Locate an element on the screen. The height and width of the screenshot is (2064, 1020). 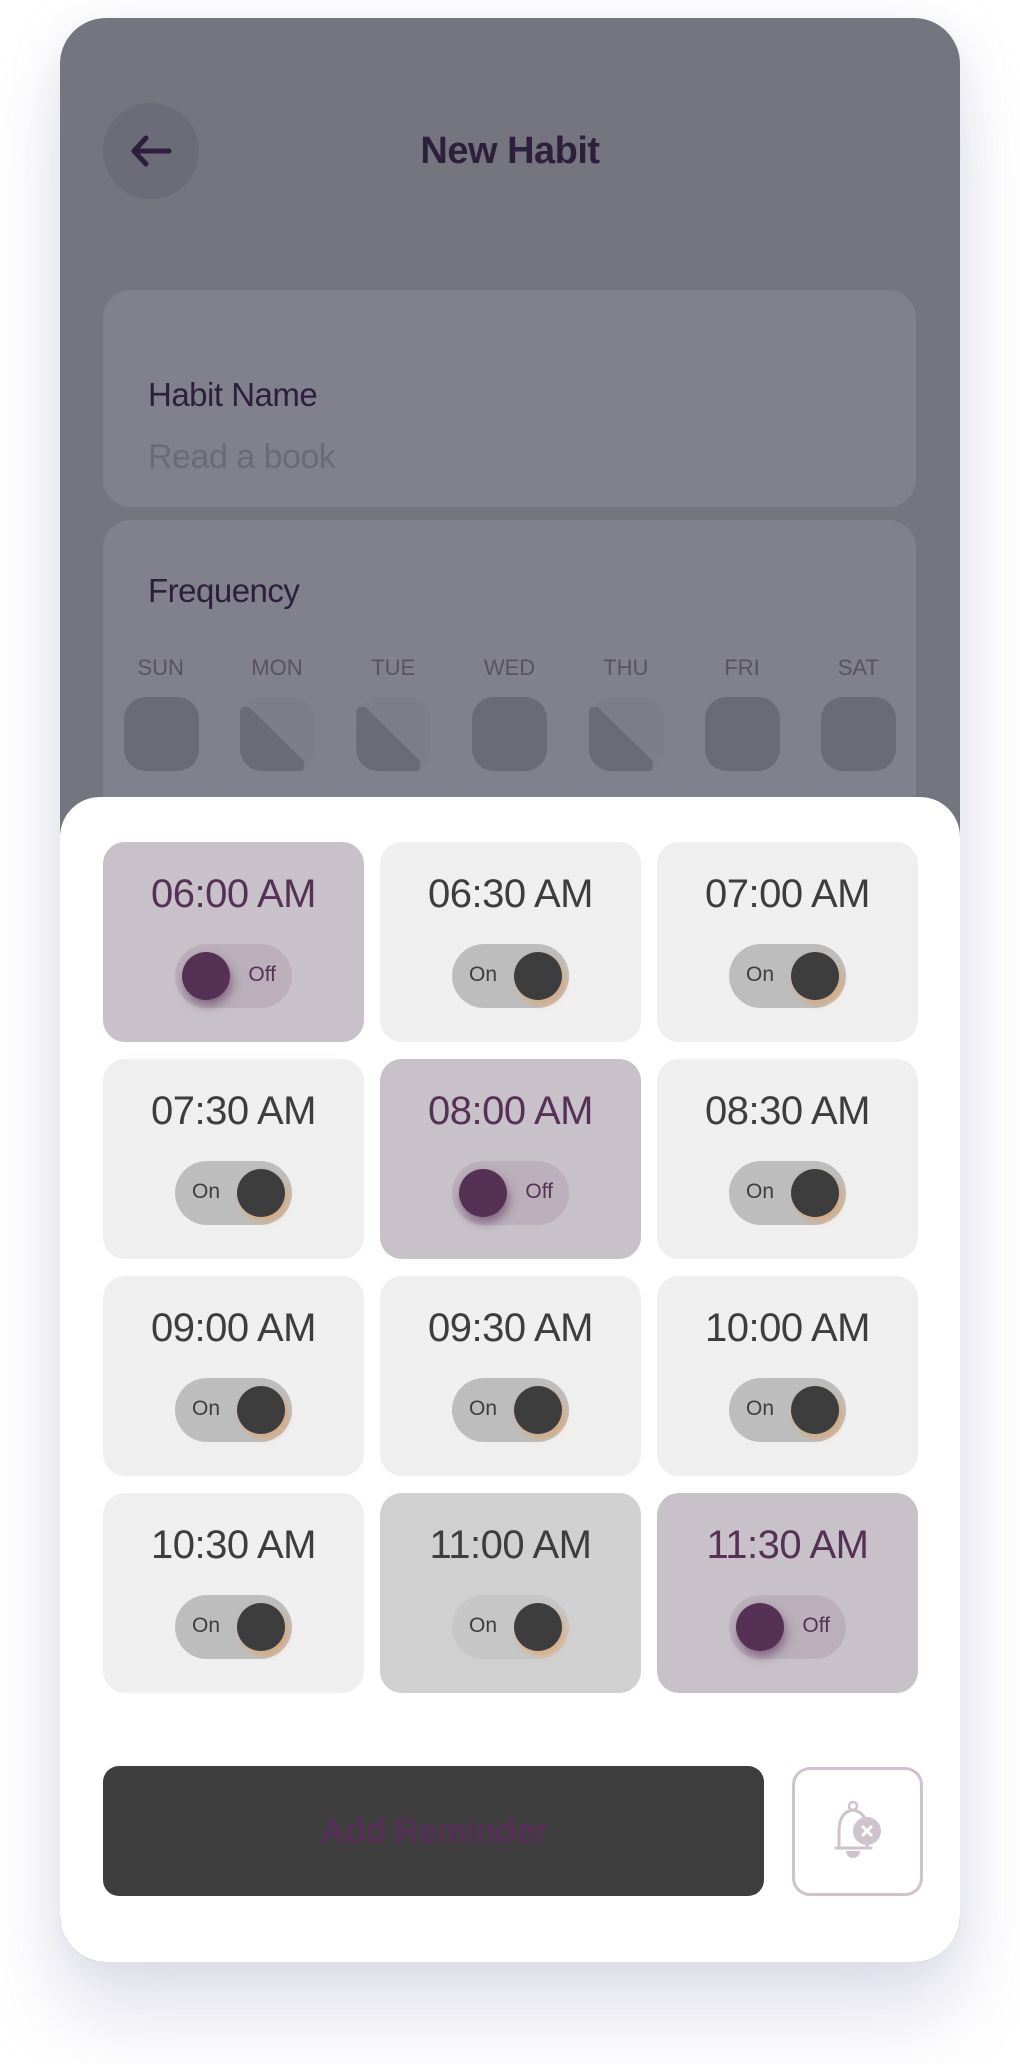
frequency-card: Frequency SUN MON TUE WED THU FRI SAT is located at coordinates (509, 680).